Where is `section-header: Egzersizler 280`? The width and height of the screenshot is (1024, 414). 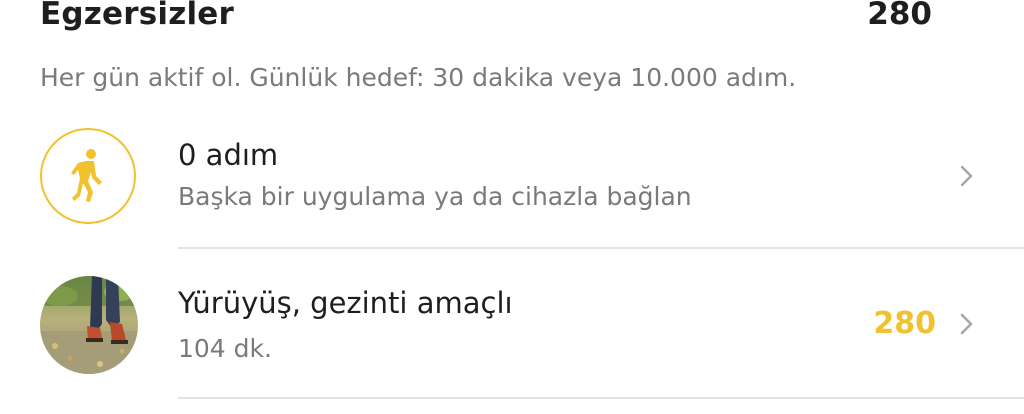 section-header: Egzersizler 280 is located at coordinates (486, 20).